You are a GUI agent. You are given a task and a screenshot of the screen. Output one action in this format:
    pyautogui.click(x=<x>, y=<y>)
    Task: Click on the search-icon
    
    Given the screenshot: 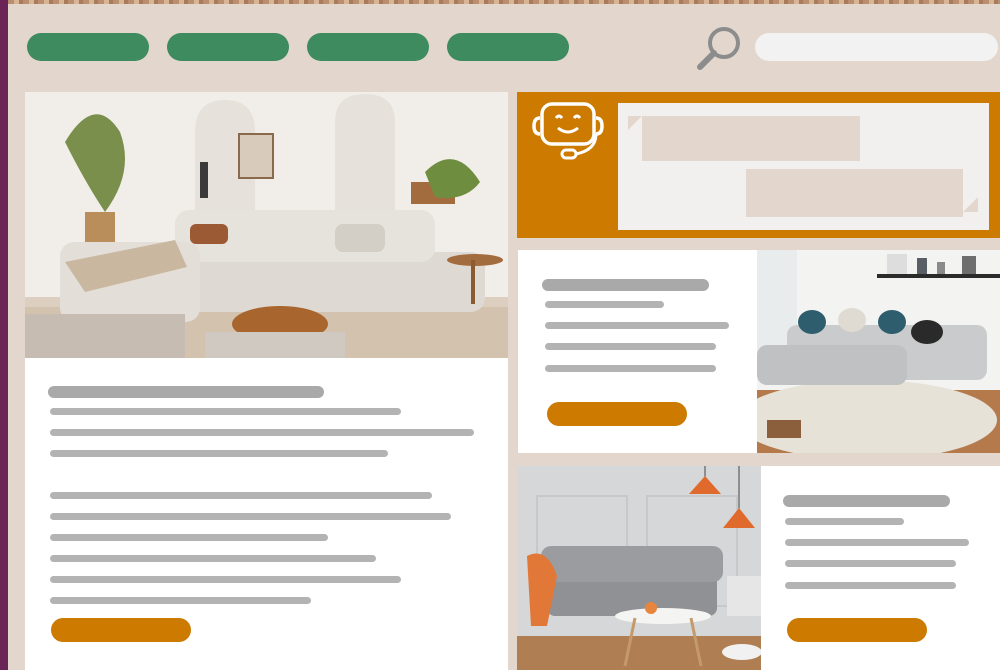 What is the action you would take?
    pyautogui.click(x=719, y=47)
    